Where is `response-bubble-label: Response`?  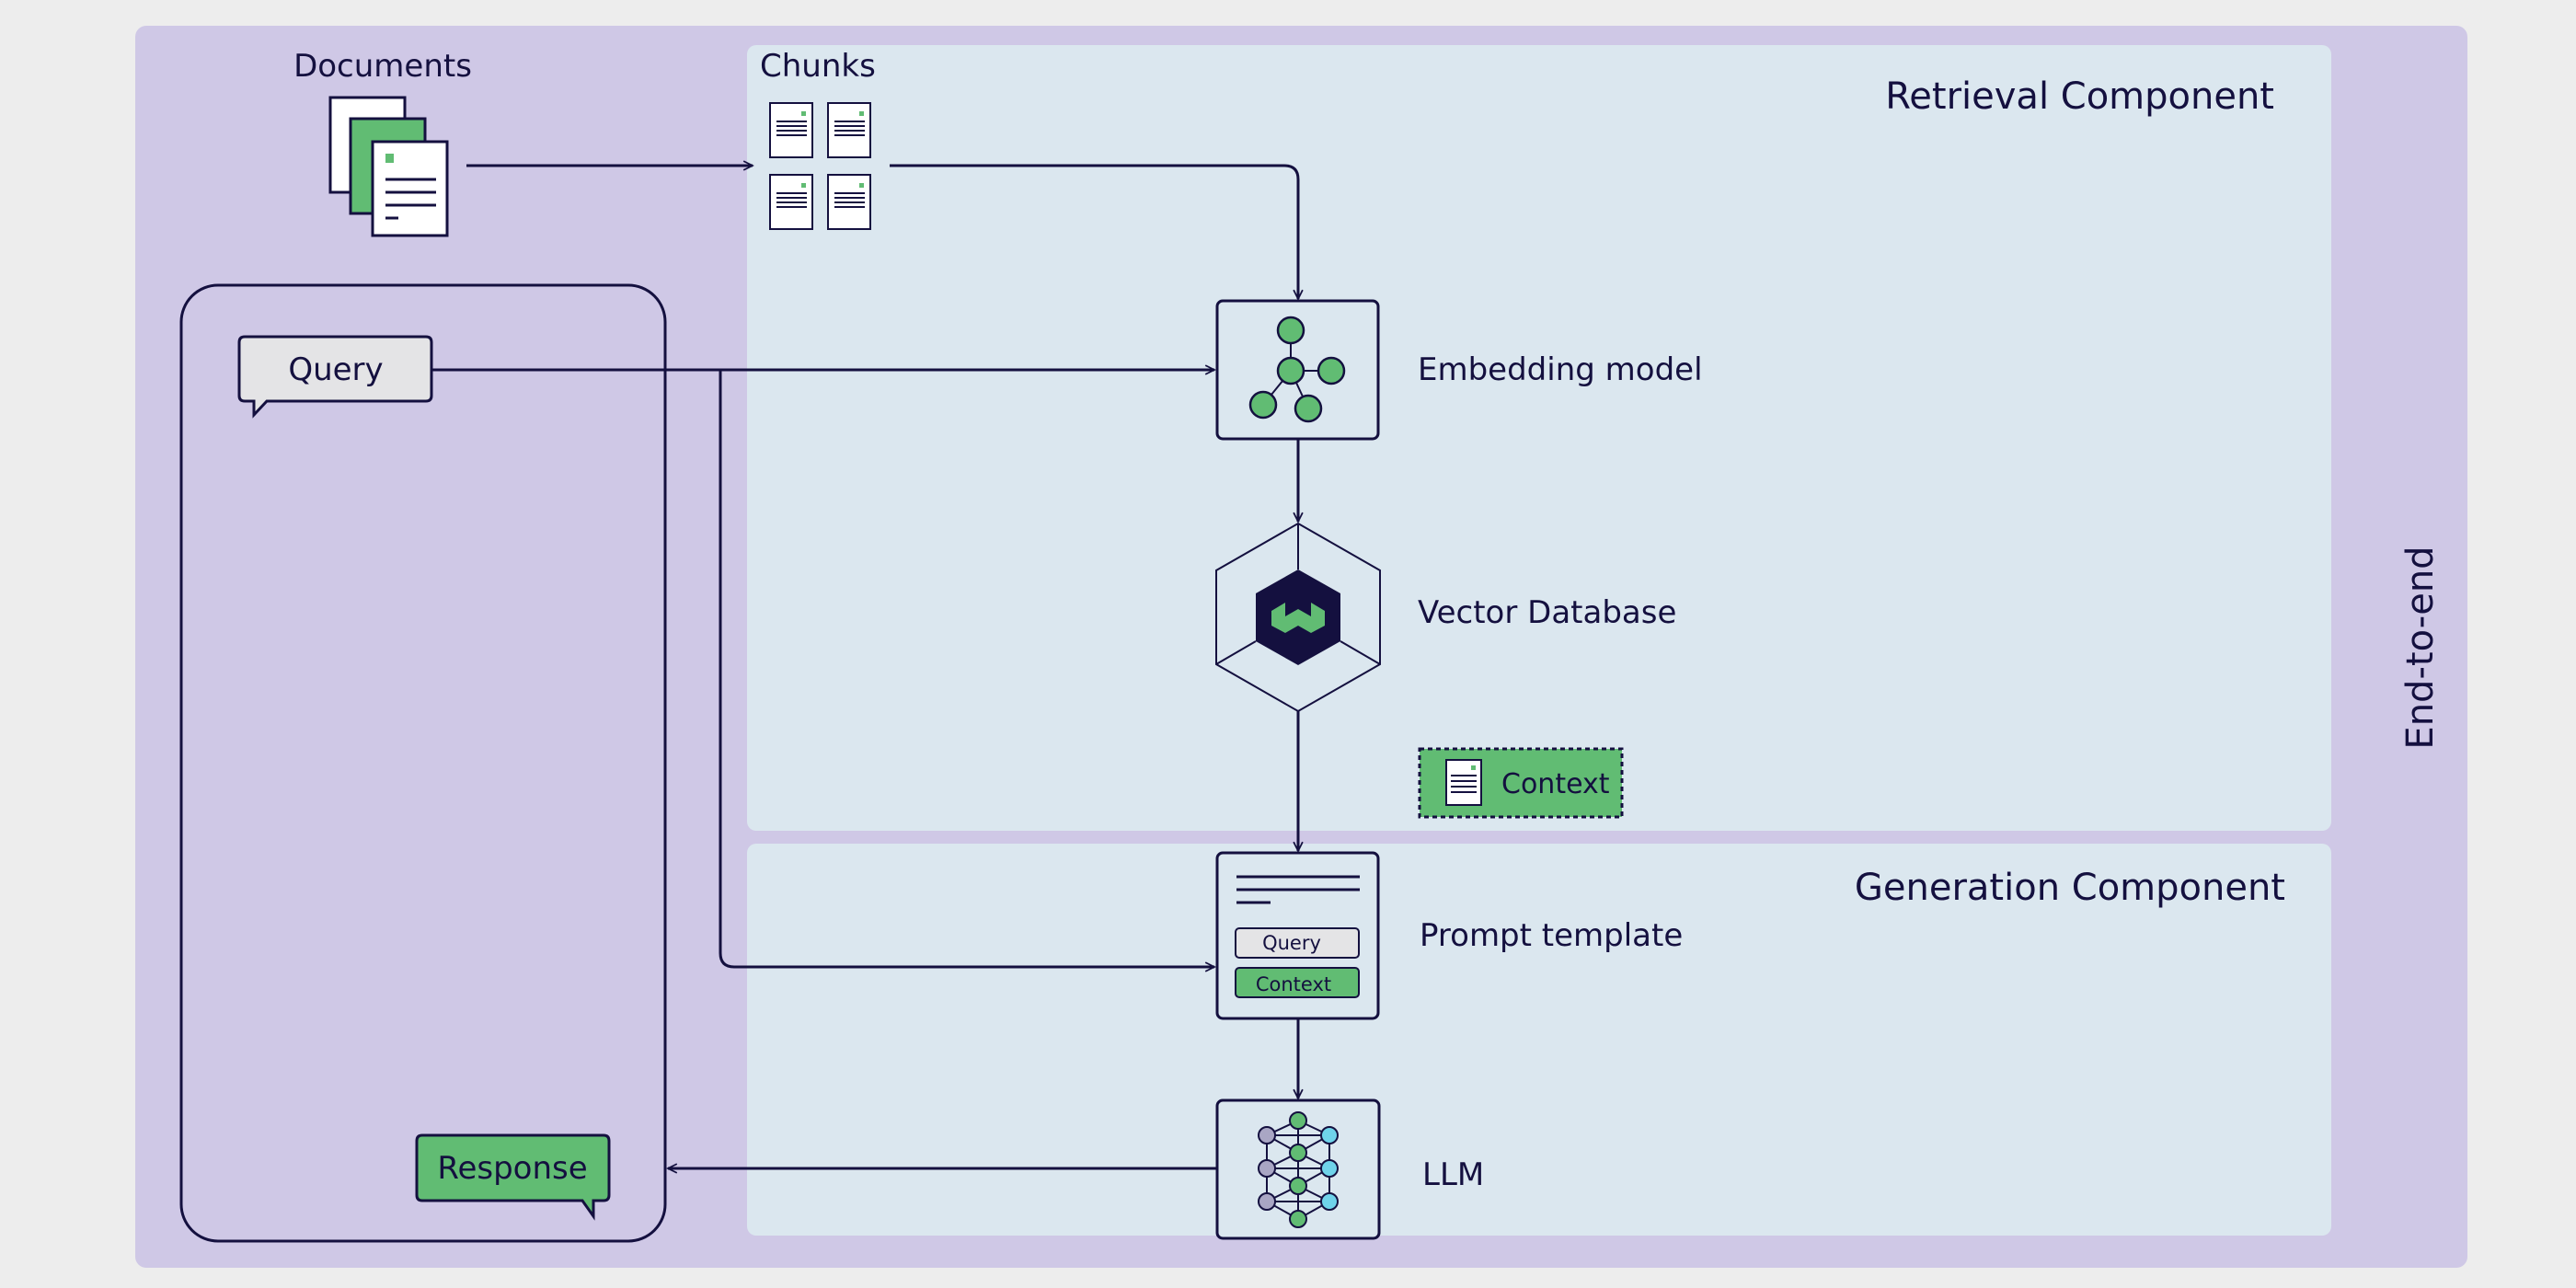 response-bubble-label: Response is located at coordinates (512, 1168).